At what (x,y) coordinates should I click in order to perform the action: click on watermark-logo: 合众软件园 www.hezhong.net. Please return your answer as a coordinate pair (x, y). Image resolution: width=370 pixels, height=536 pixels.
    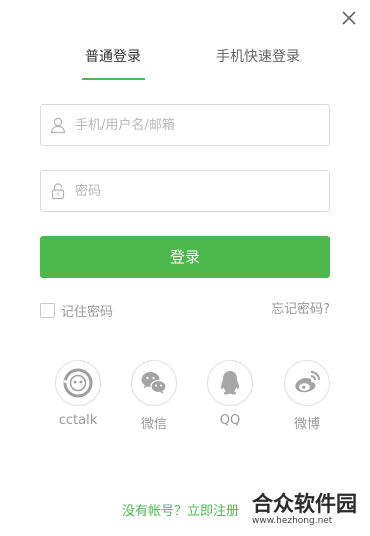
    Looking at the image, I should click on (301, 511).